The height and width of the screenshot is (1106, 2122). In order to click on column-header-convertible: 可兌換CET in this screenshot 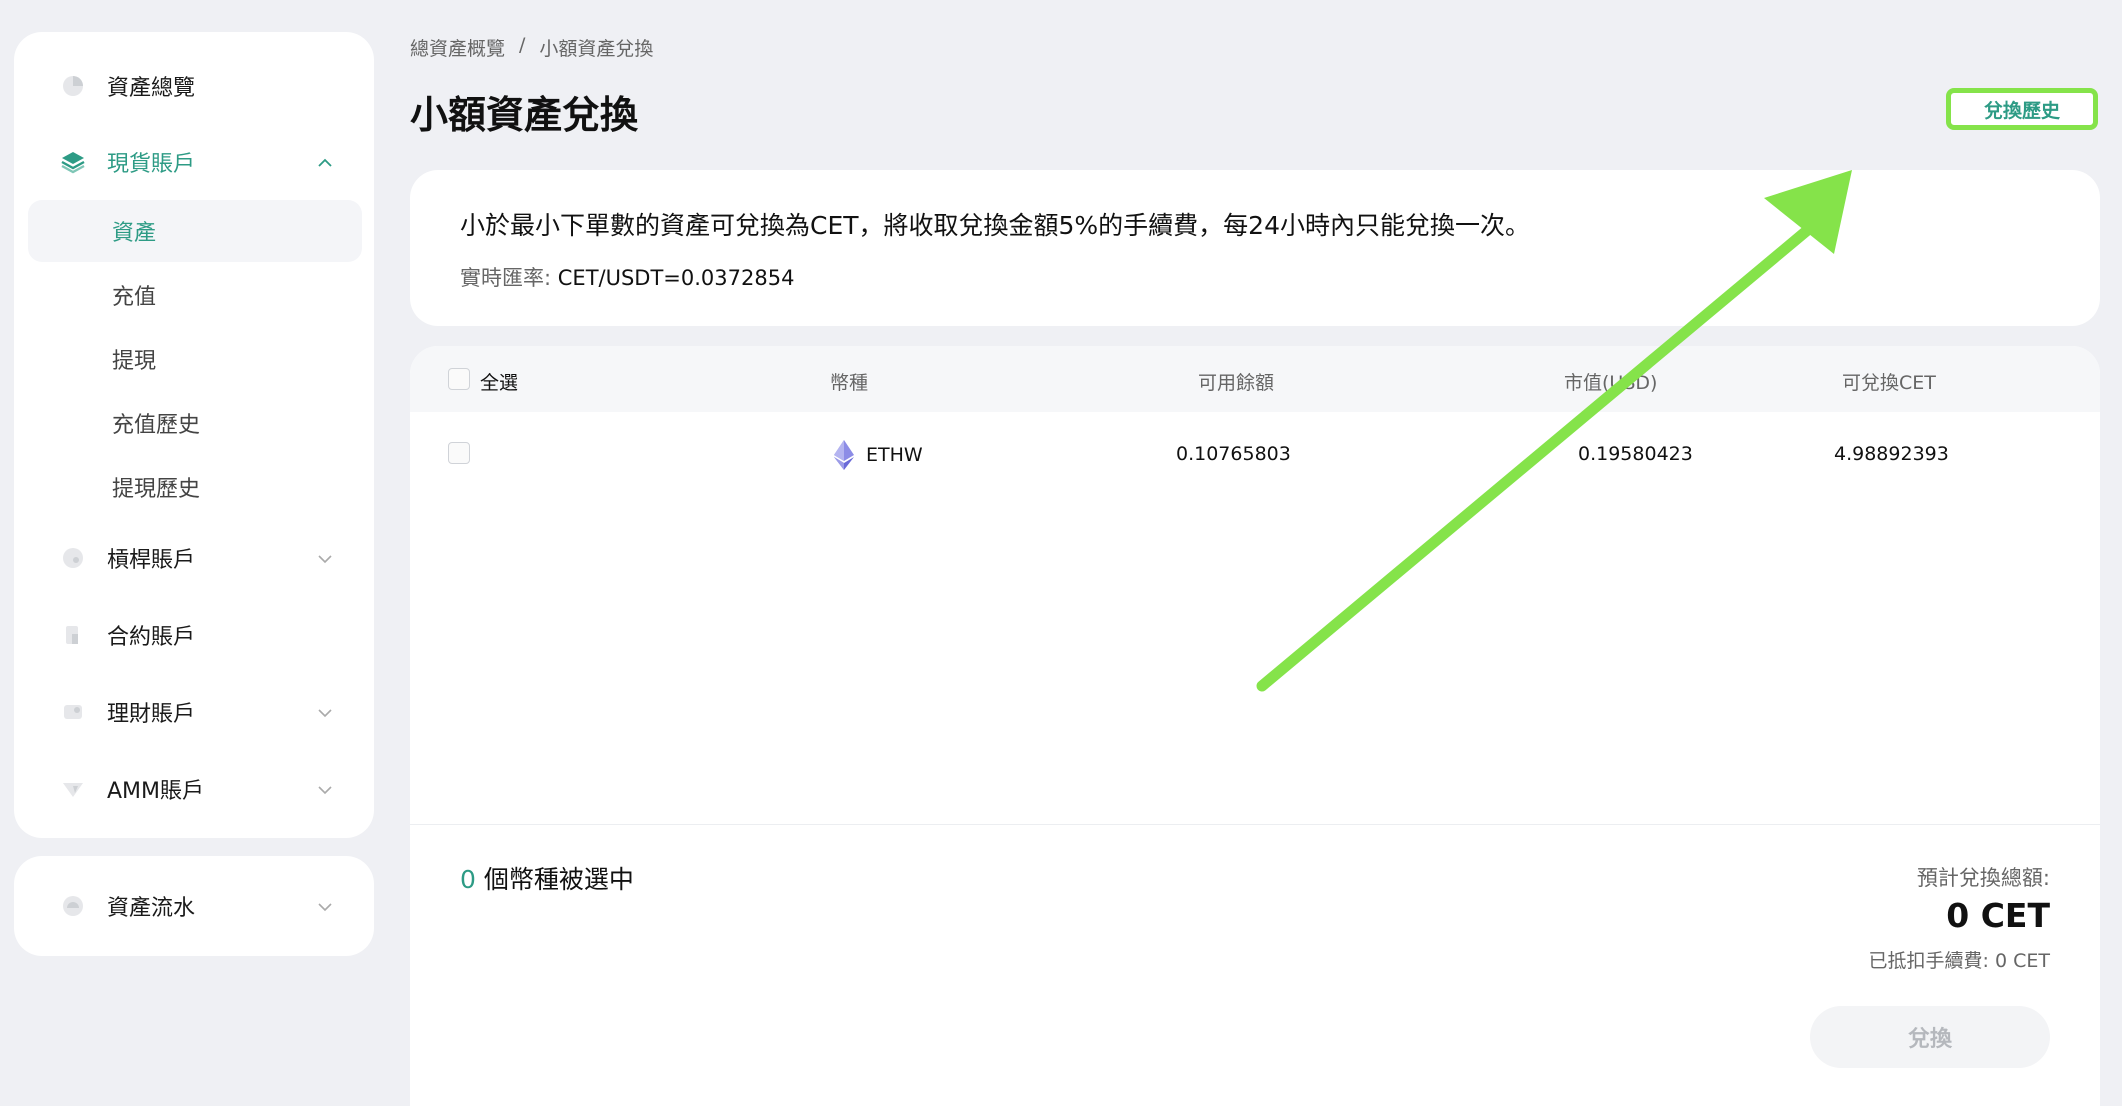, I will do `click(1889, 383)`.